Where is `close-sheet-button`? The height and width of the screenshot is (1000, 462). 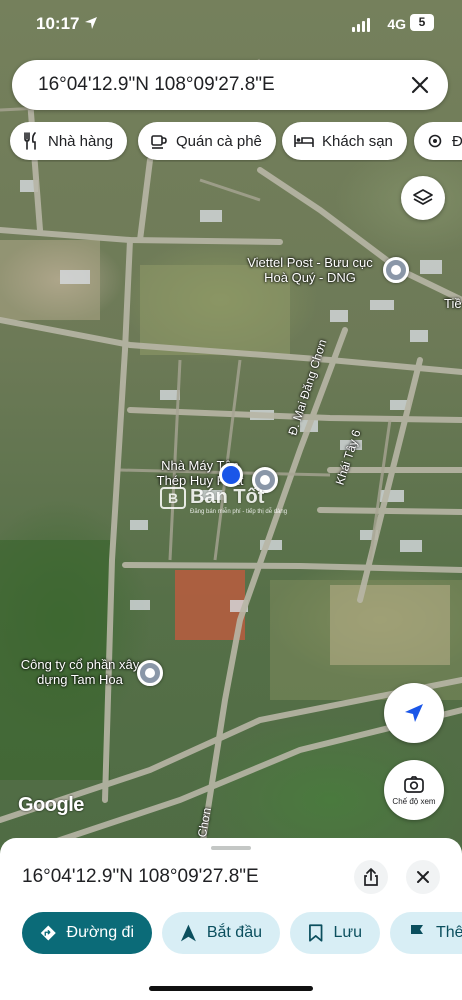
close-sheet-button is located at coordinates (423, 877).